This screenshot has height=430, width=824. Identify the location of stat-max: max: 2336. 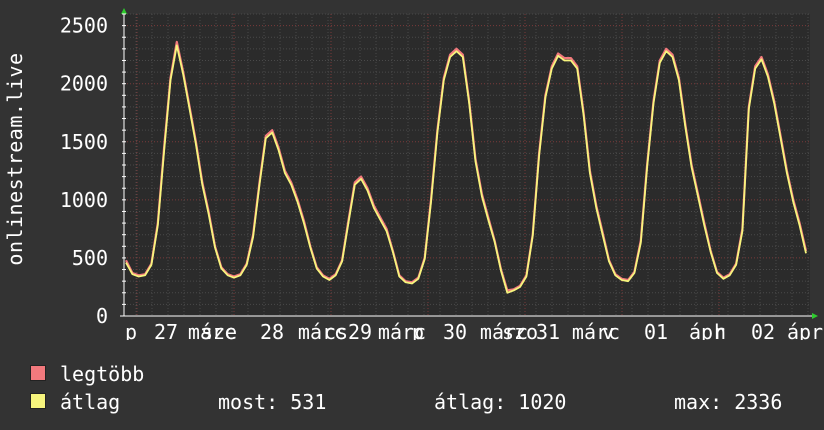
(728, 402).